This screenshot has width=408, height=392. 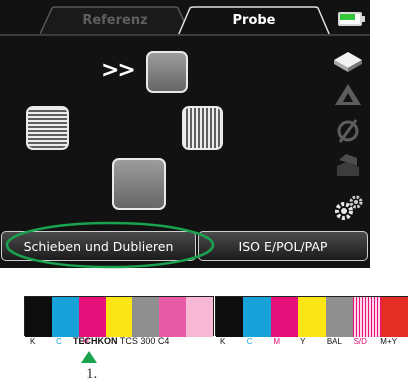 I want to click on tab-probe: Probe, so click(x=254, y=21).